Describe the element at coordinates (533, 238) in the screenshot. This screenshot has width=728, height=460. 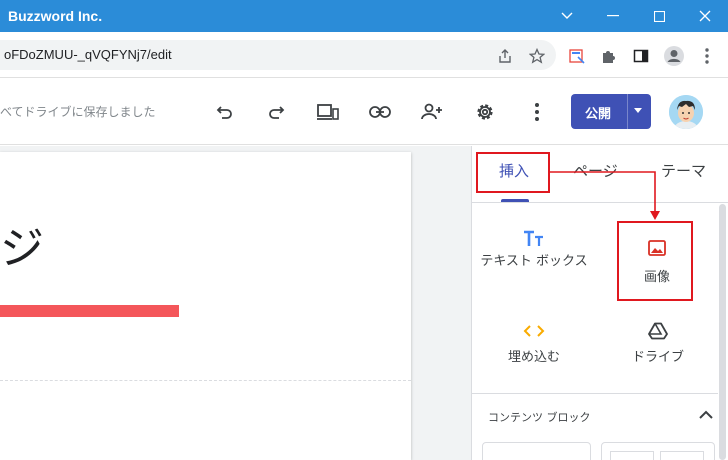
I see `text-box-icon` at that location.